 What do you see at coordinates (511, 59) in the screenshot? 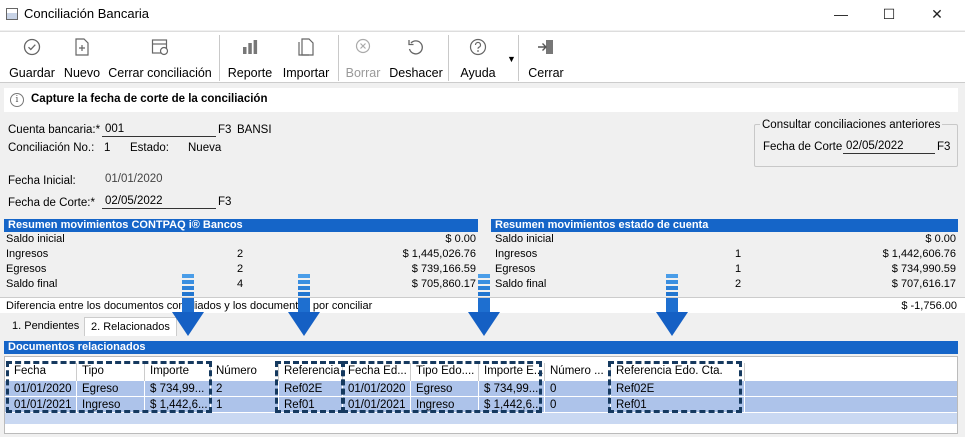
I see `help-dropdown-icon: ▼` at bounding box center [511, 59].